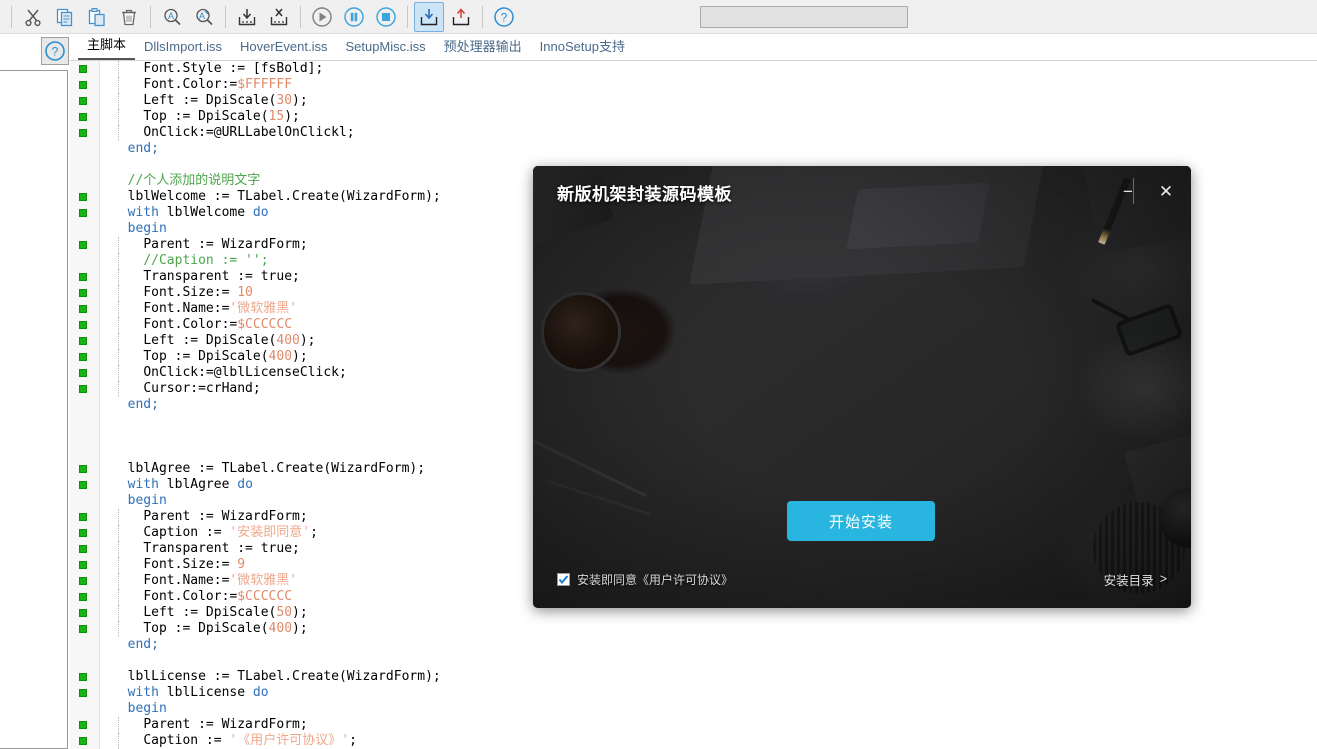 This screenshot has width=1317, height=749. I want to click on code-line: Left := DpiScale(30);, so click(708, 101).